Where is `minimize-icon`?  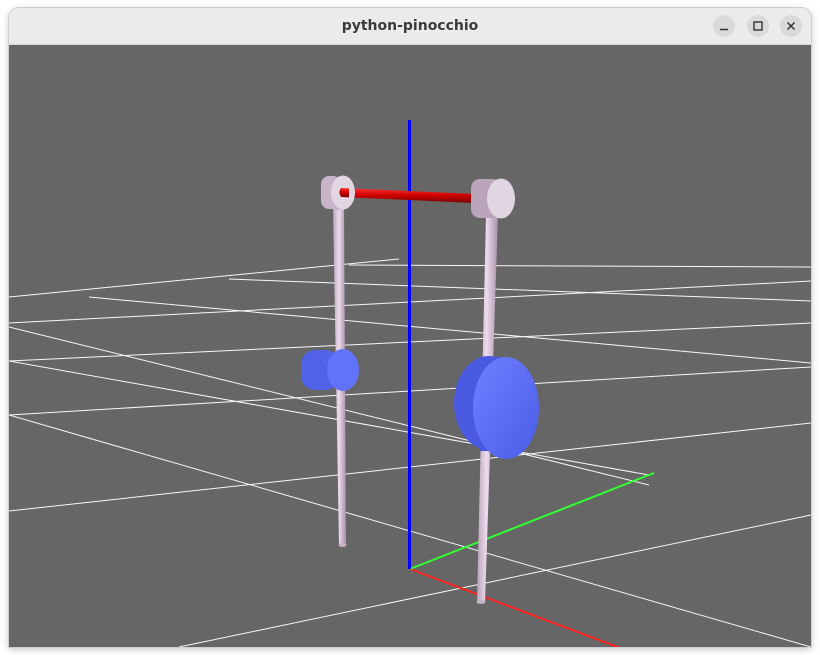 minimize-icon is located at coordinates (724, 29).